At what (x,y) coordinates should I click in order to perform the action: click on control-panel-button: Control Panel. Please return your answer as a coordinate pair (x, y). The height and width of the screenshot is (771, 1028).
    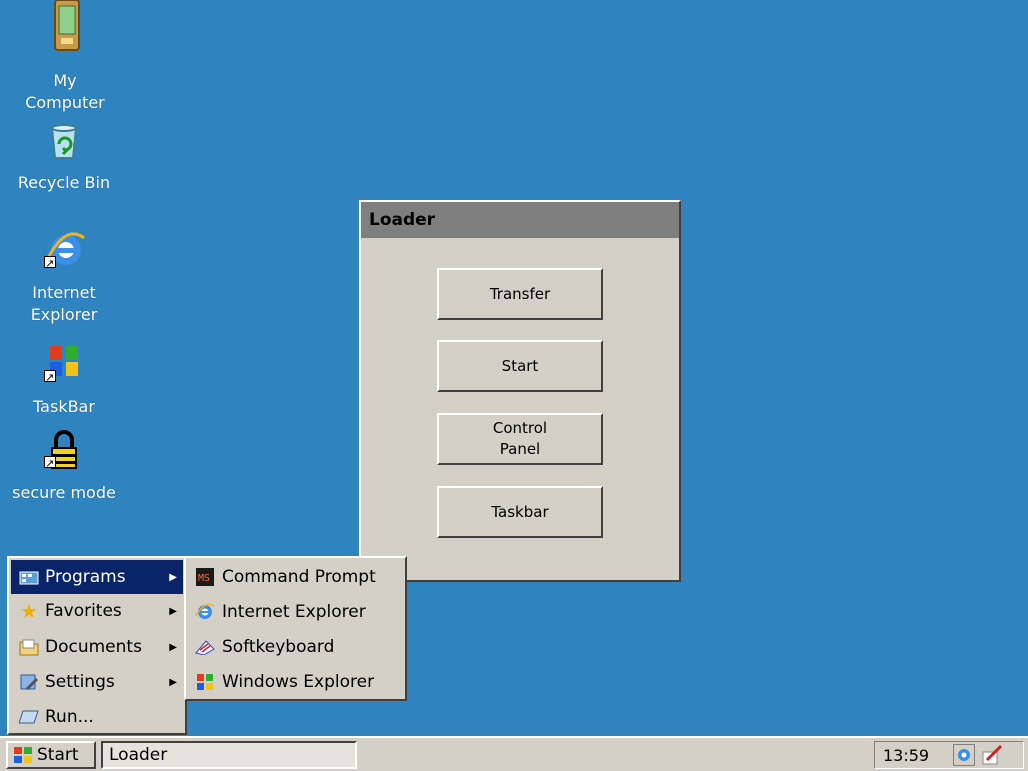
    Looking at the image, I should click on (520, 439).